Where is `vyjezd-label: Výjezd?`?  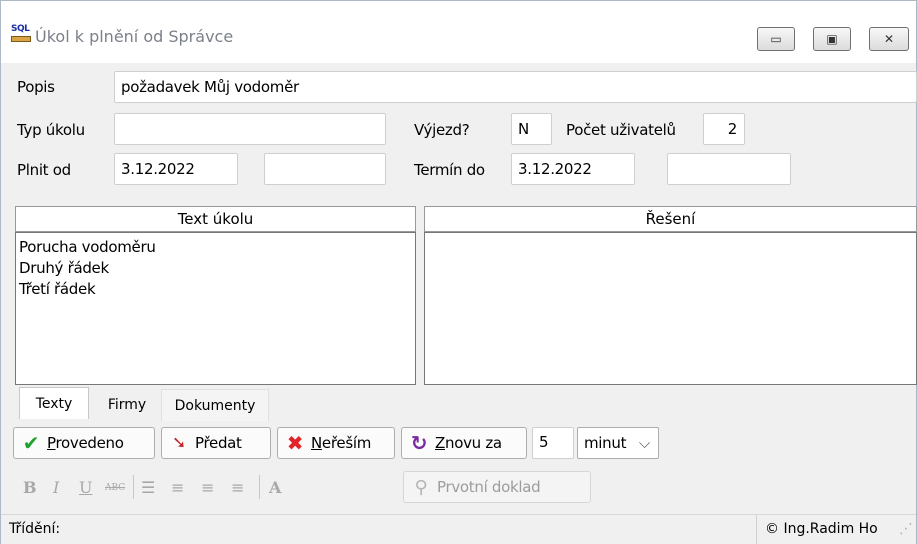
vyjezd-label: Výjezd? is located at coordinates (442, 130).